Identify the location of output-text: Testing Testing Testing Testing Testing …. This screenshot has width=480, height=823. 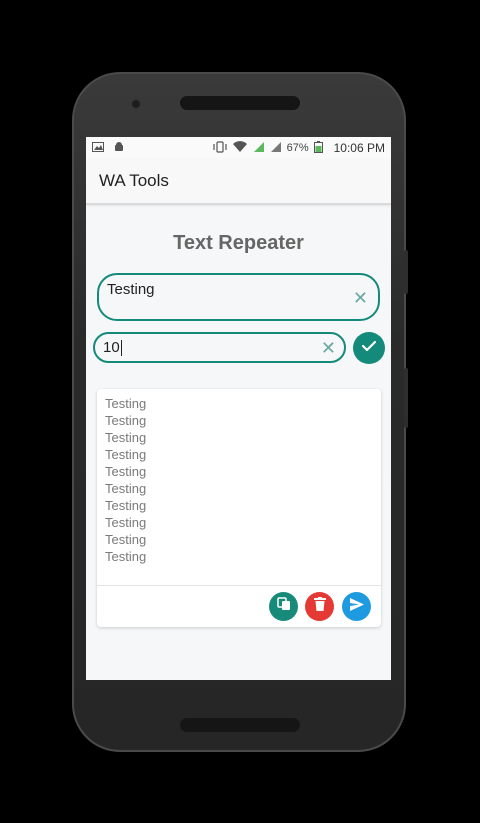
(239, 480).